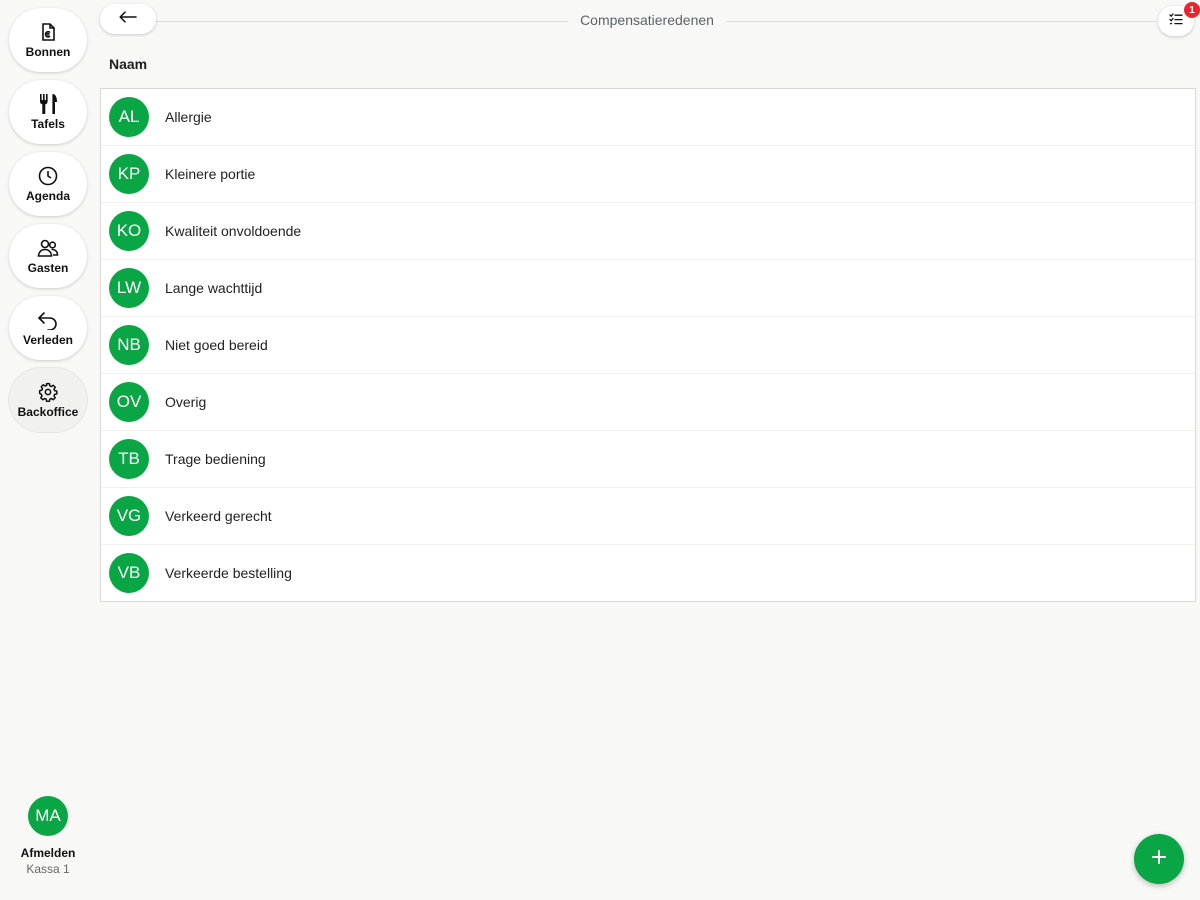 This screenshot has height=900, width=1200. What do you see at coordinates (48, 412) in the screenshot?
I see `nav-backoffice-label: Backoffice` at bounding box center [48, 412].